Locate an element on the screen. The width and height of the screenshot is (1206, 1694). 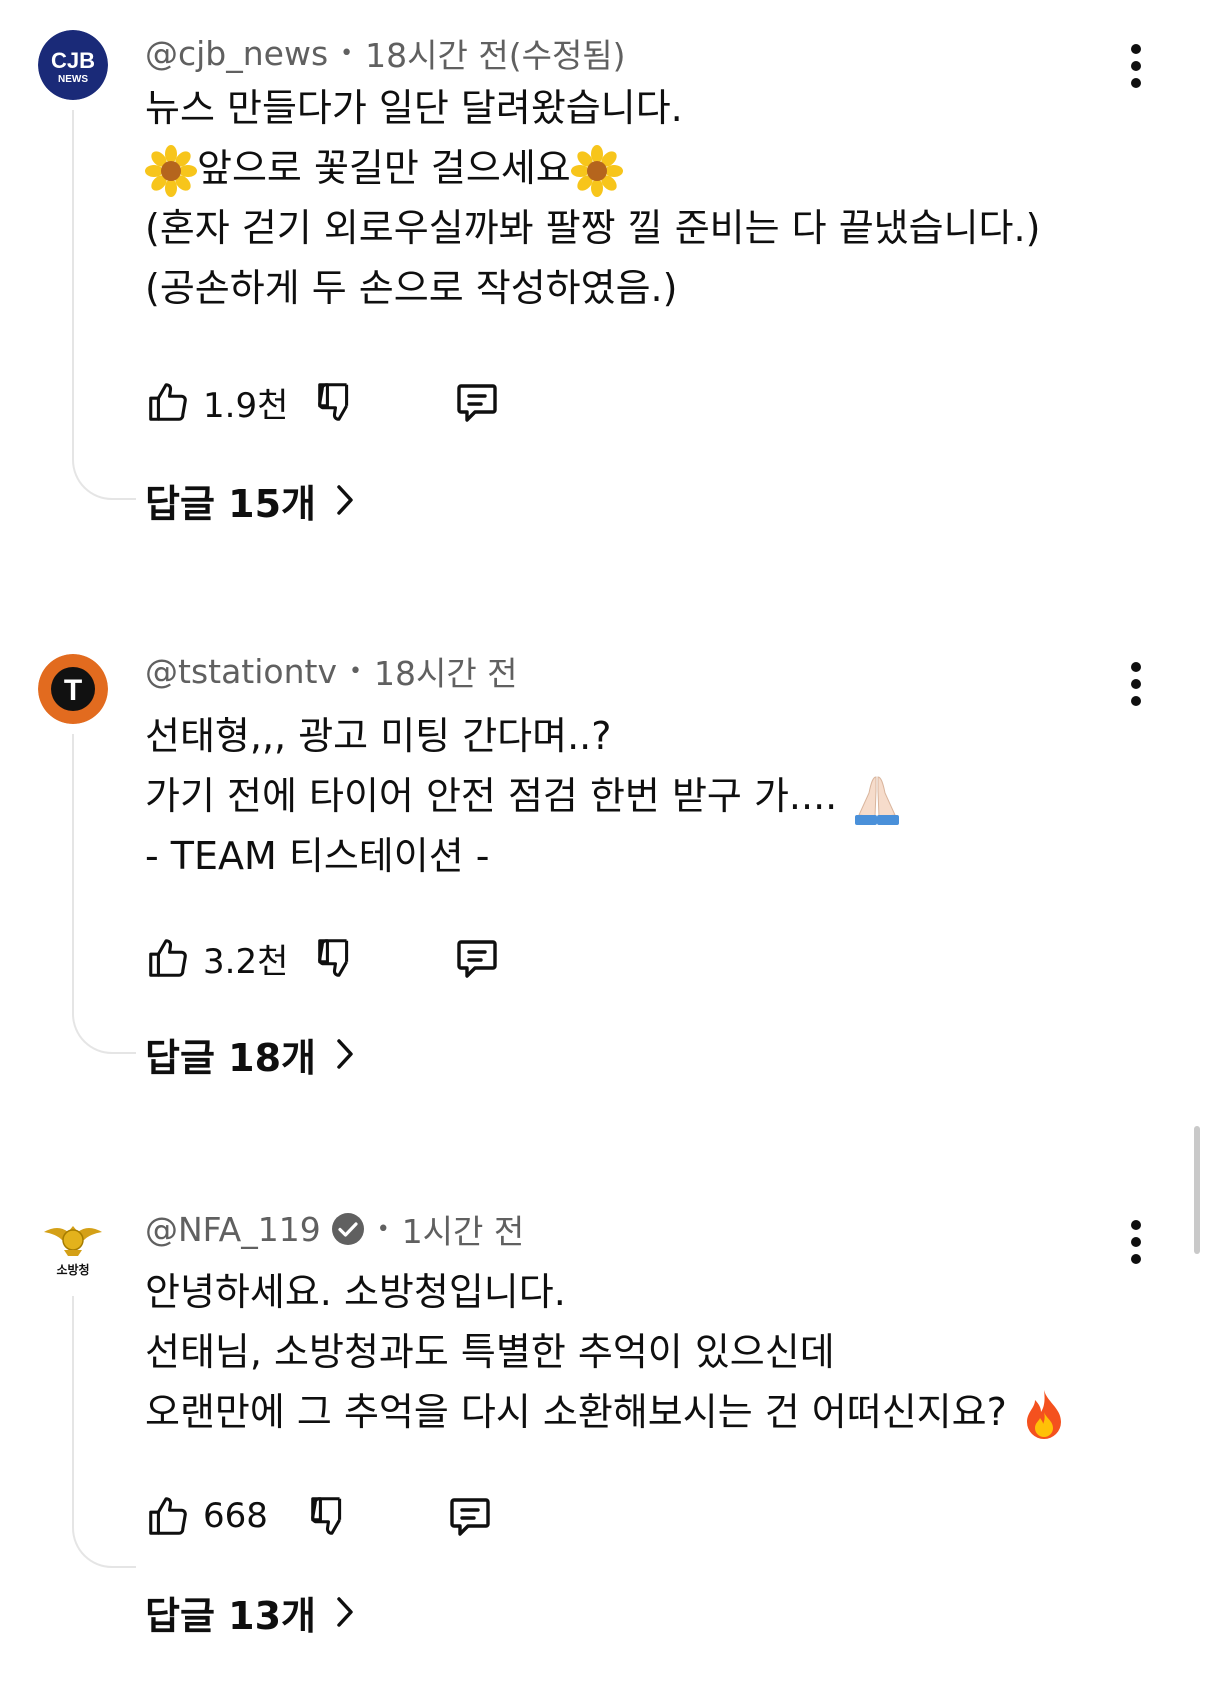
like-button: 1.9천 is located at coordinates (216, 402).